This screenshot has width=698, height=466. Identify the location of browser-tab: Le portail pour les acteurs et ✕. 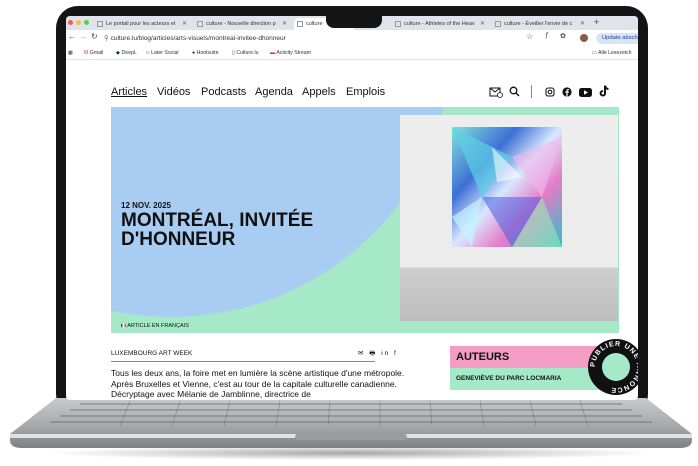
(142, 24).